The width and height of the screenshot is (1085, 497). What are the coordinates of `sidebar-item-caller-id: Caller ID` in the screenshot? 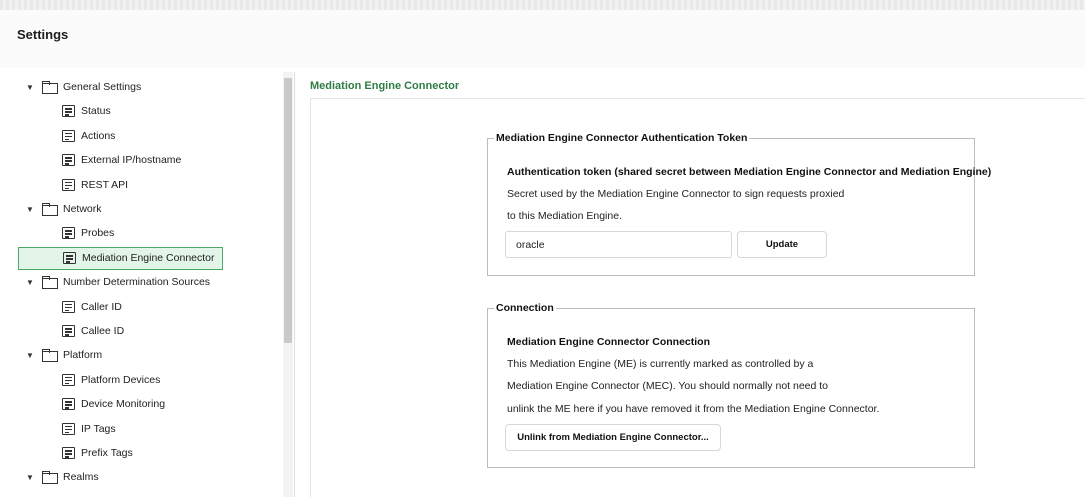 It's located at (92, 307).